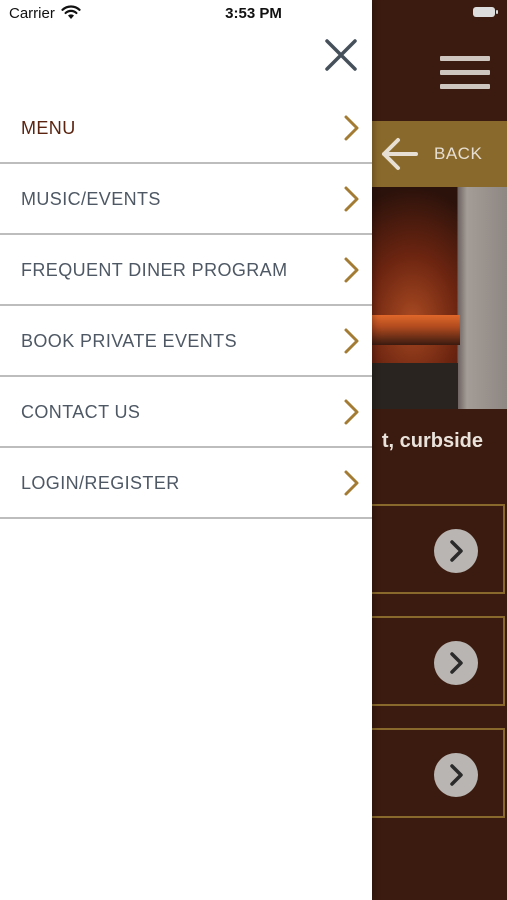  Describe the element at coordinates (186, 483) in the screenshot. I see `drawer-item-login-register: LOGIN/REGISTER` at that location.